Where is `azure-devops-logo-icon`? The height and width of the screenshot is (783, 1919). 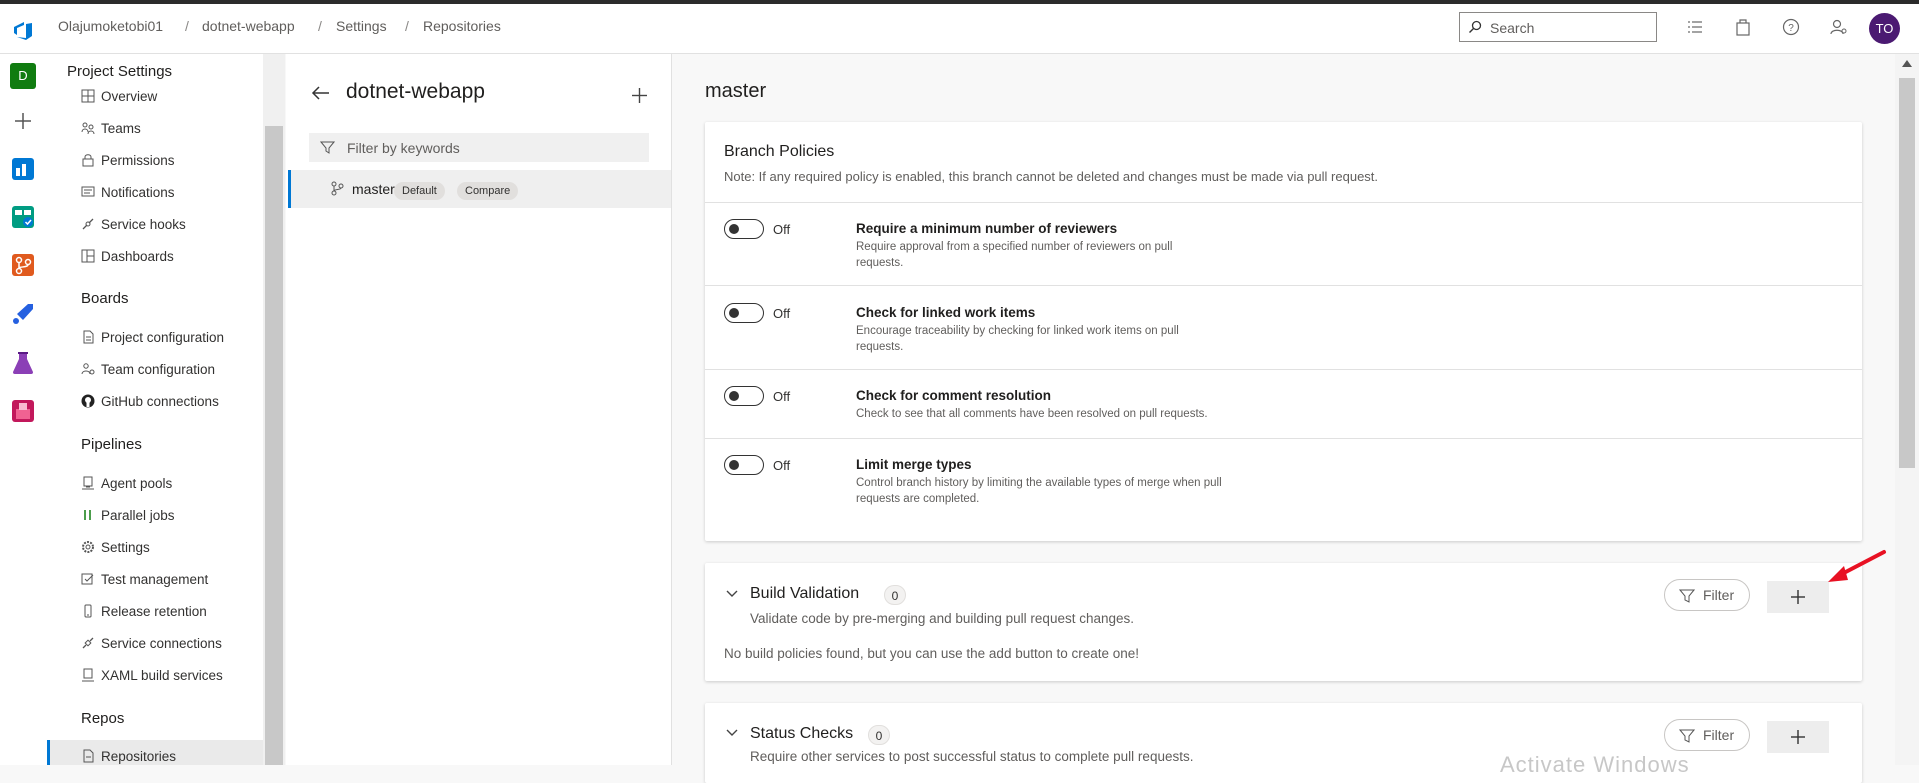 azure-devops-logo-icon is located at coordinates (23, 30).